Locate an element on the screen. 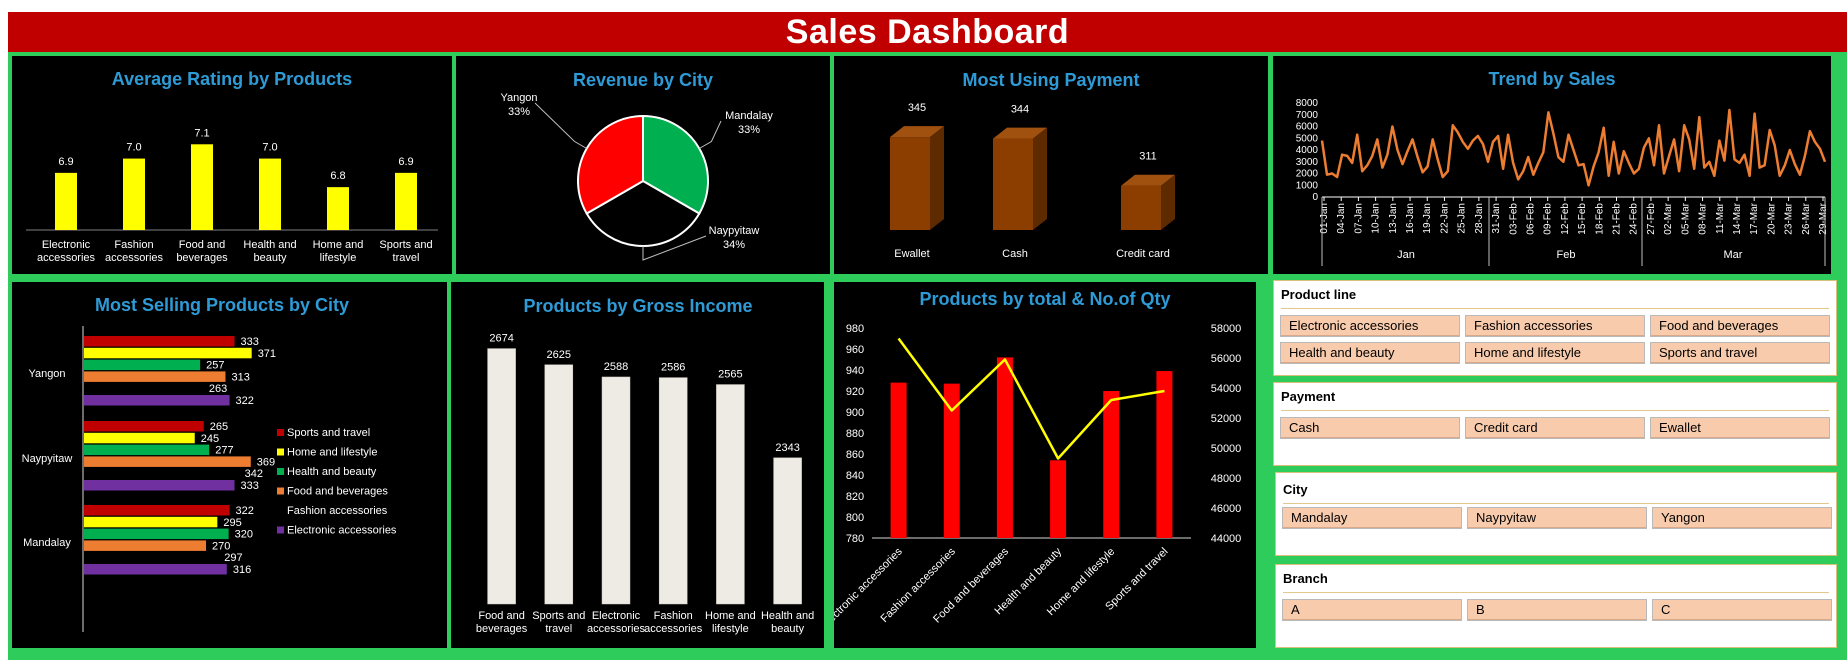 The image size is (1847, 660). slicer-item-fashion-accessories: Fashion accessories is located at coordinates (1555, 326).